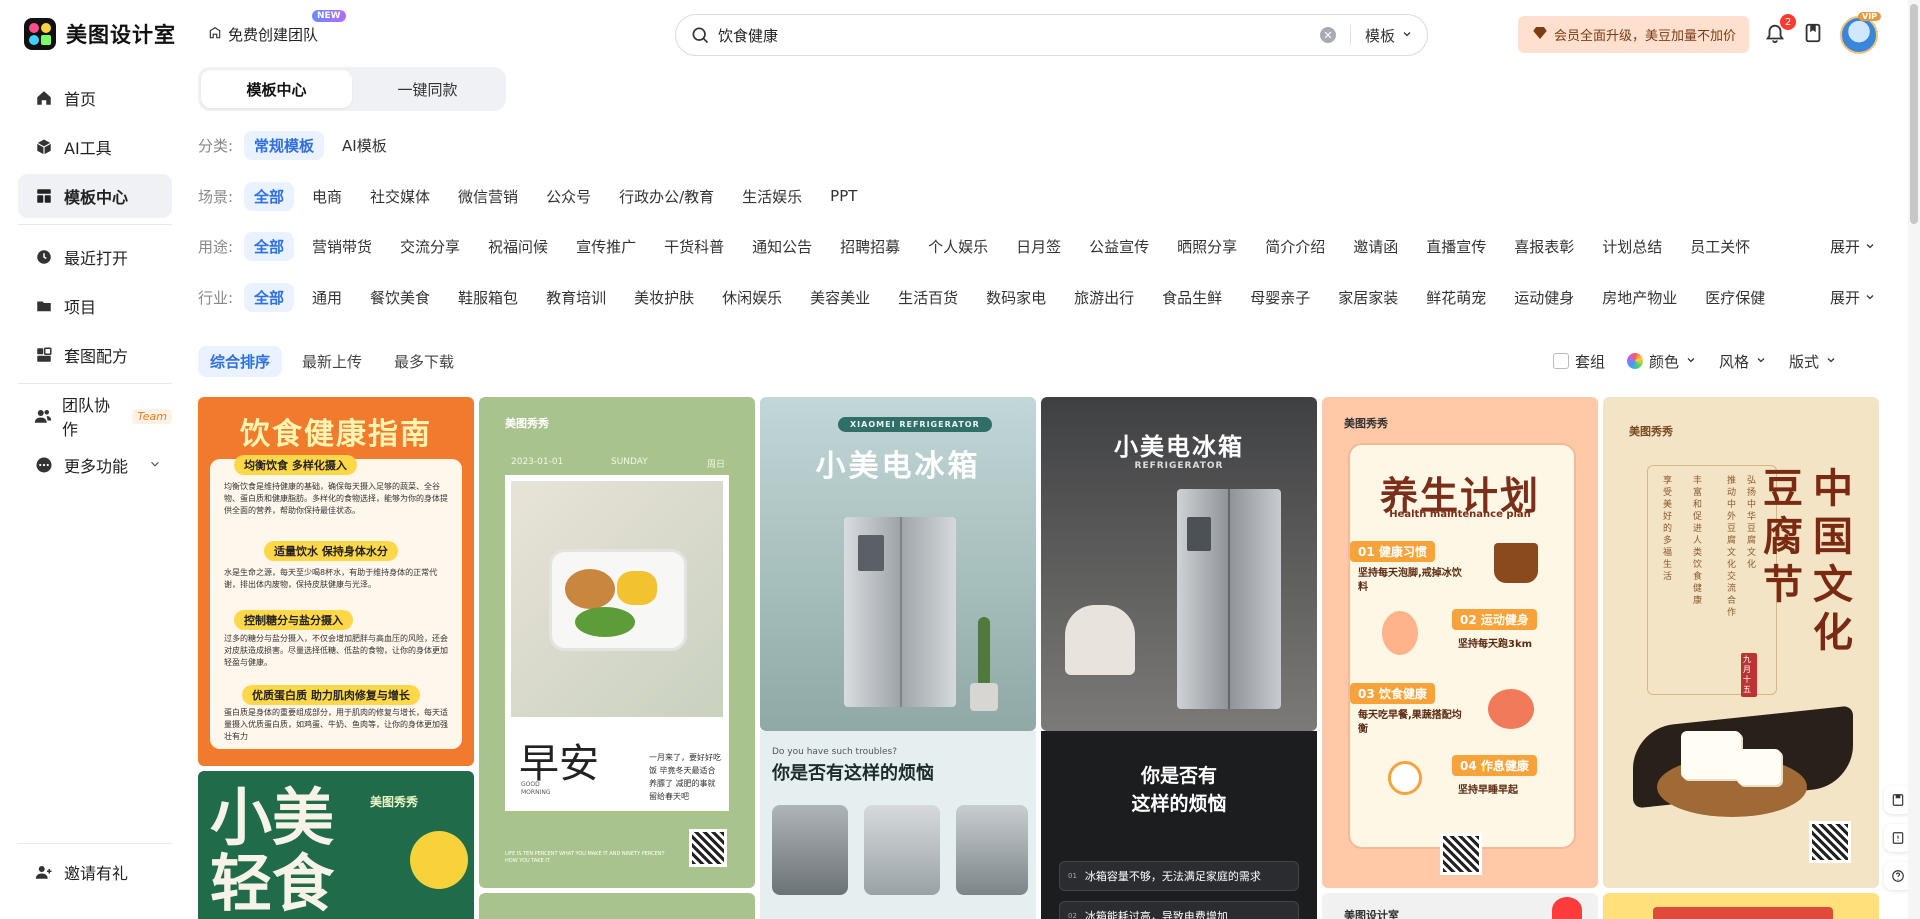 The height and width of the screenshot is (919, 1920). Describe the element at coordinates (100, 34) in the screenshot. I see `app-logo: 美图设计室` at that location.